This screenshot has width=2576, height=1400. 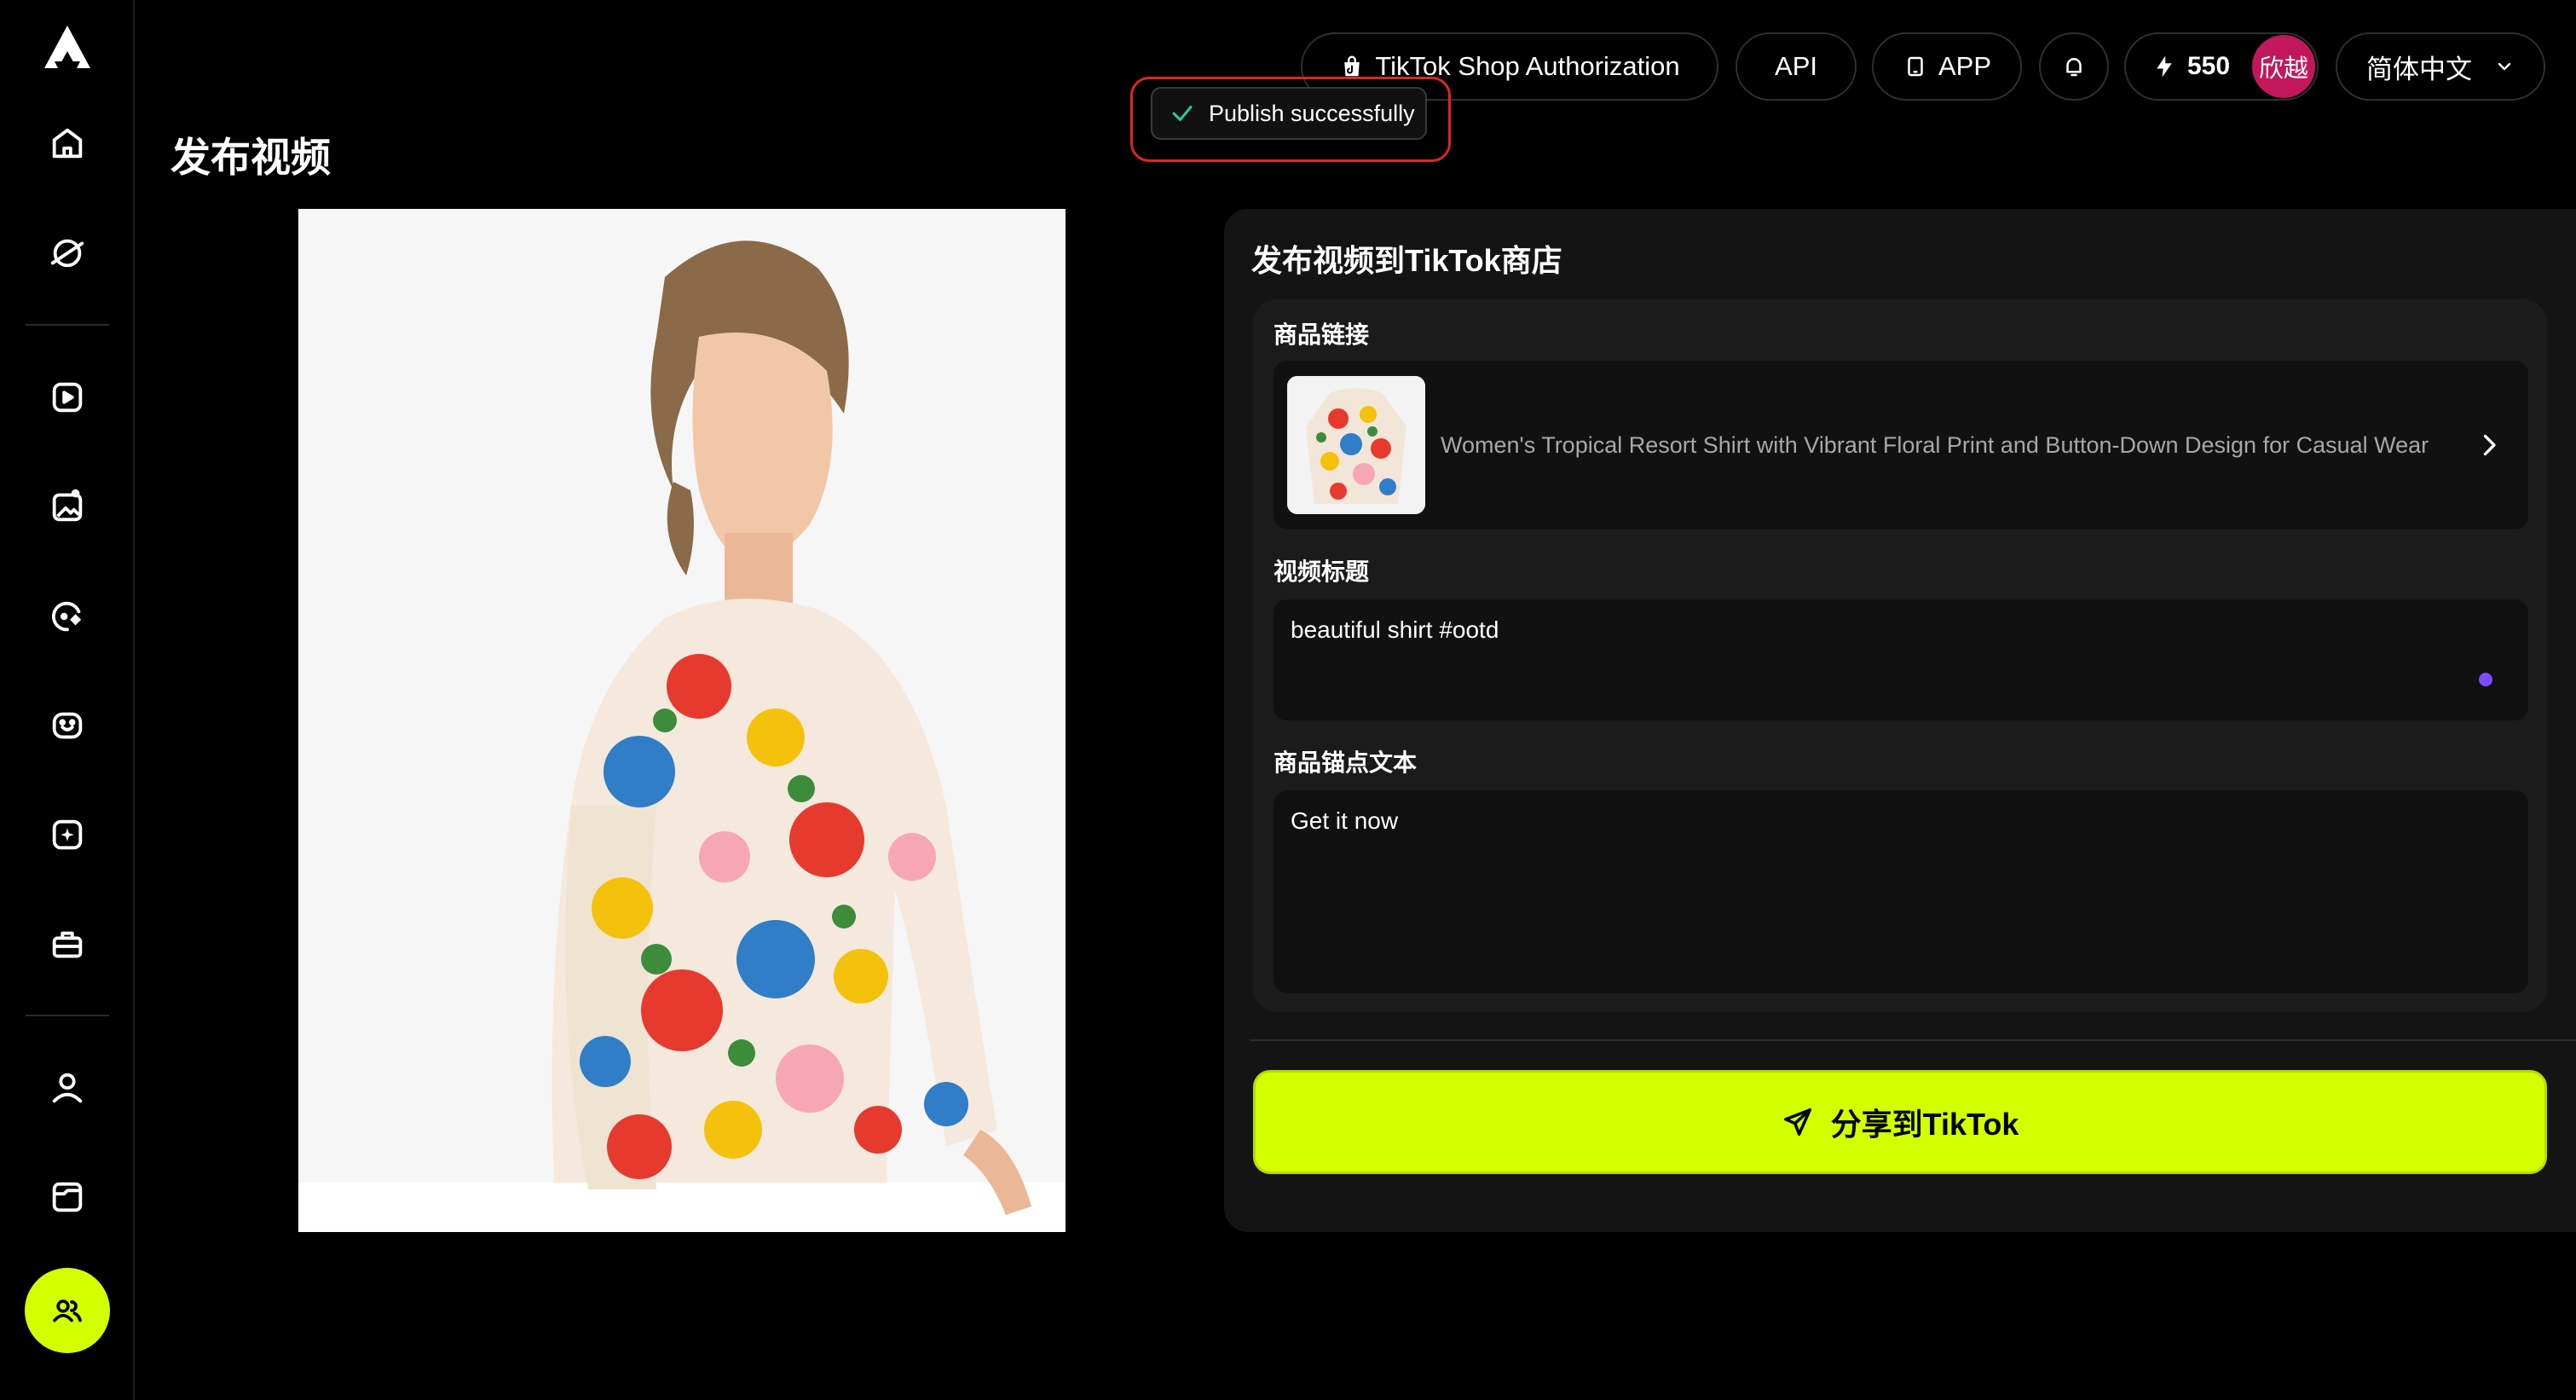 I want to click on lightning-icon, so click(x=2164, y=66).